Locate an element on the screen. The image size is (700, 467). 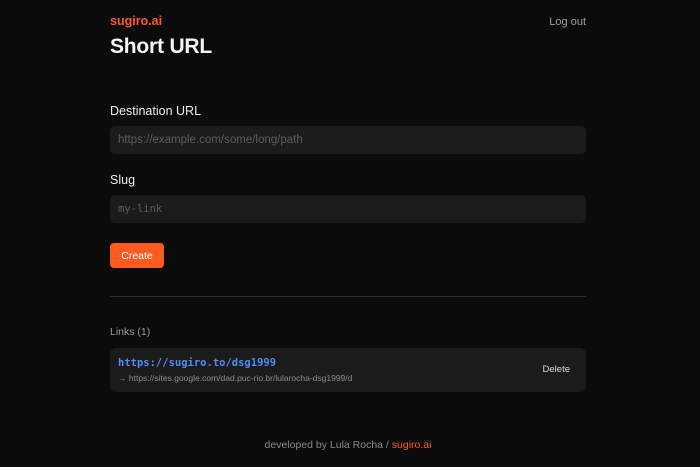
slug-input is located at coordinates (348, 209).